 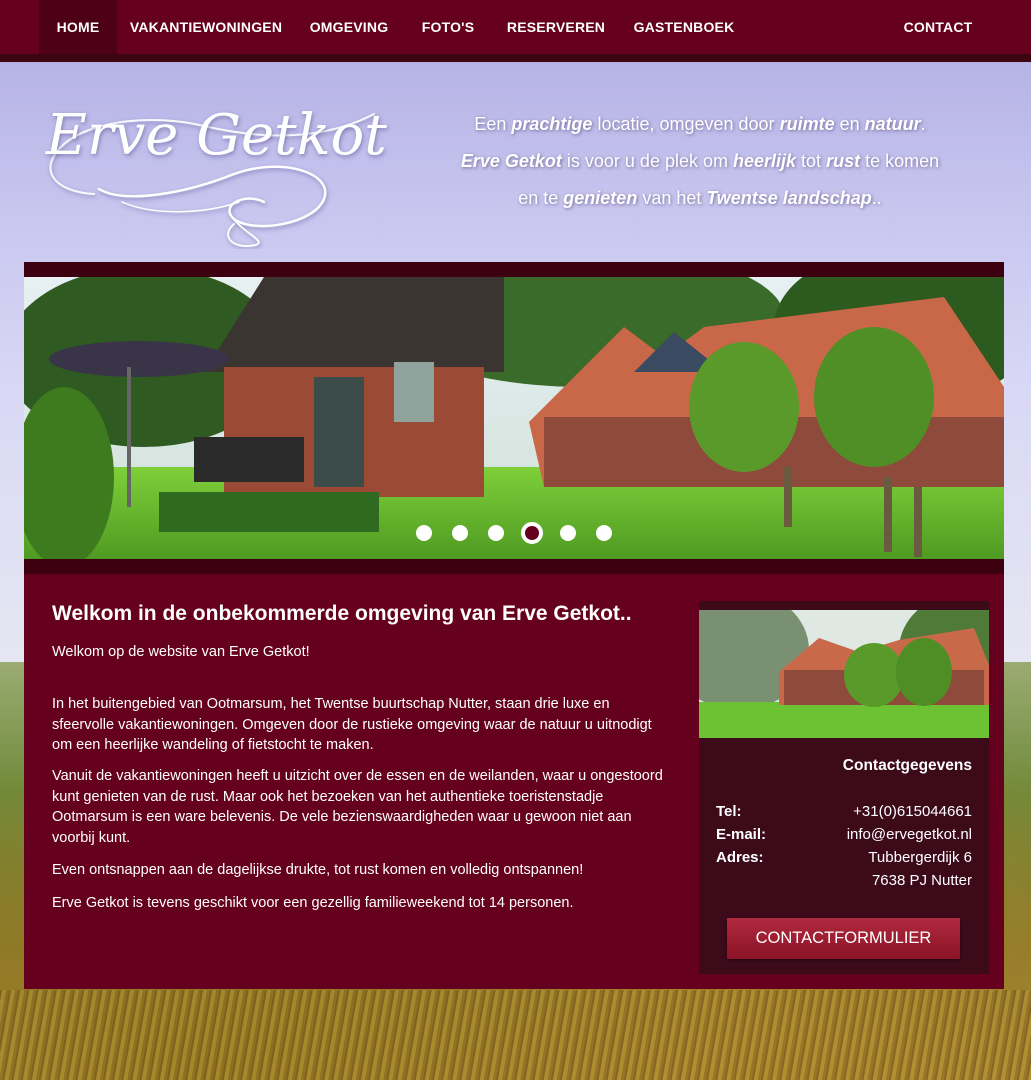 I want to click on logo-text: Erve Getkot, so click(x=216, y=135).